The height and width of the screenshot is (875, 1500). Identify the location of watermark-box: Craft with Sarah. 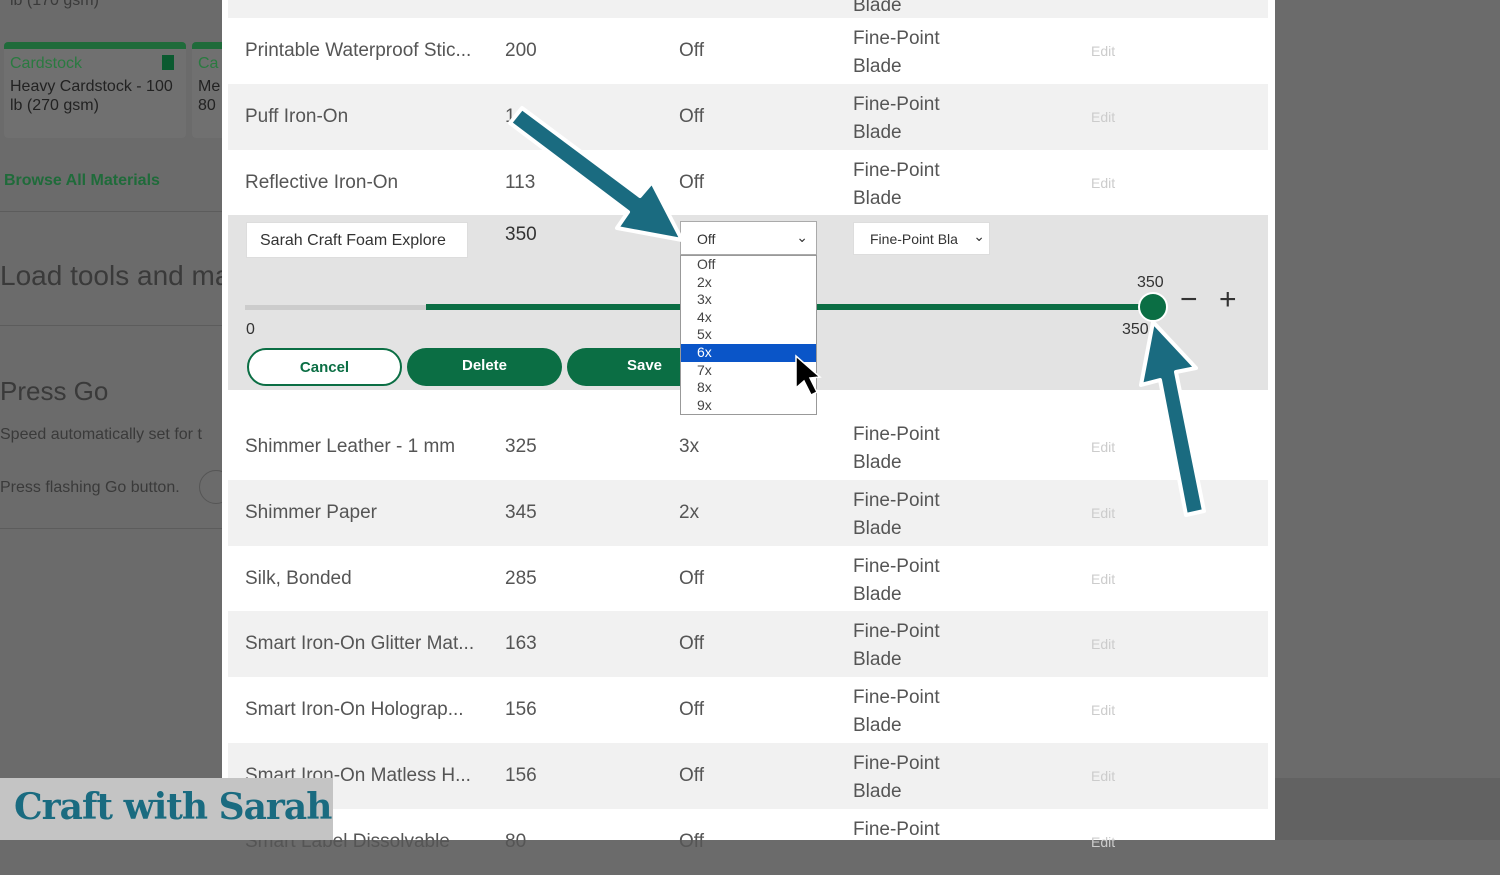
(166, 809).